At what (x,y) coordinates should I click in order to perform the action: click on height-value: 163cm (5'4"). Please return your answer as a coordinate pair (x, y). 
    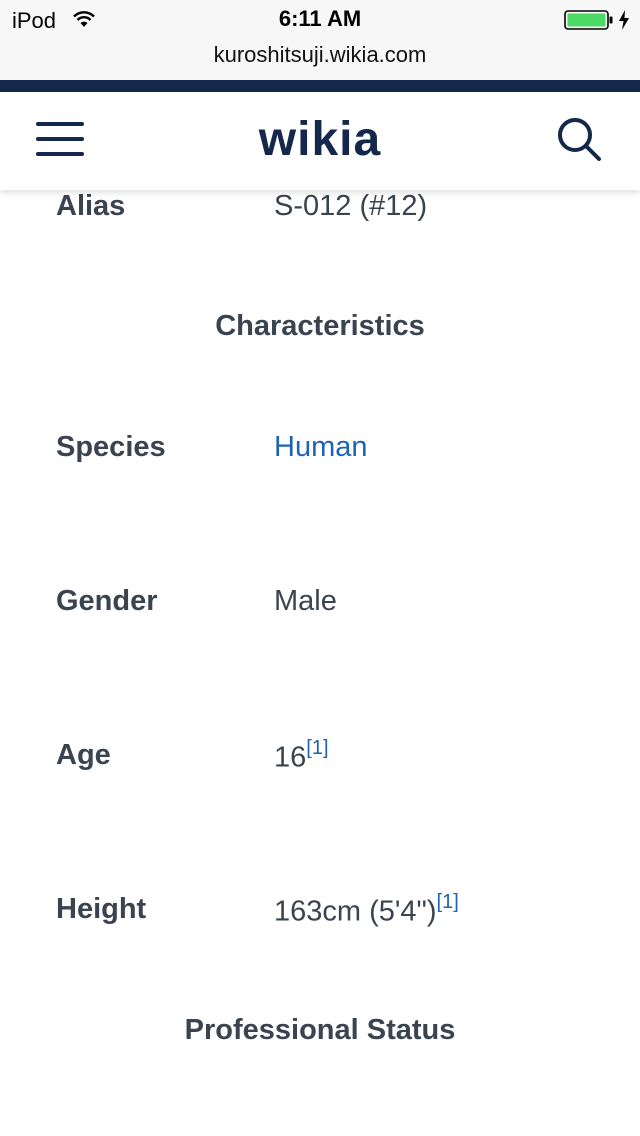
    Looking at the image, I should click on (355, 911).